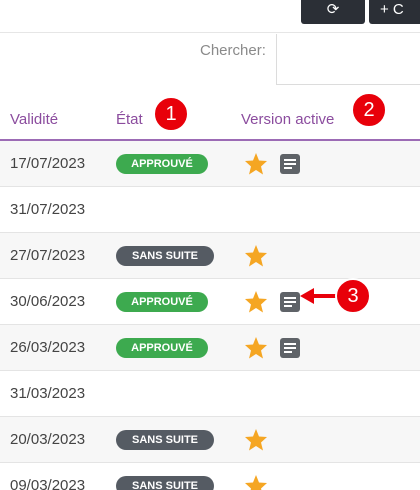 Image resolution: width=420 pixels, height=490 pixels. What do you see at coordinates (210, 164) in the screenshot?
I see `table-row: 17/07/2023 APPROUVÉ` at bounding box center [210, 164].